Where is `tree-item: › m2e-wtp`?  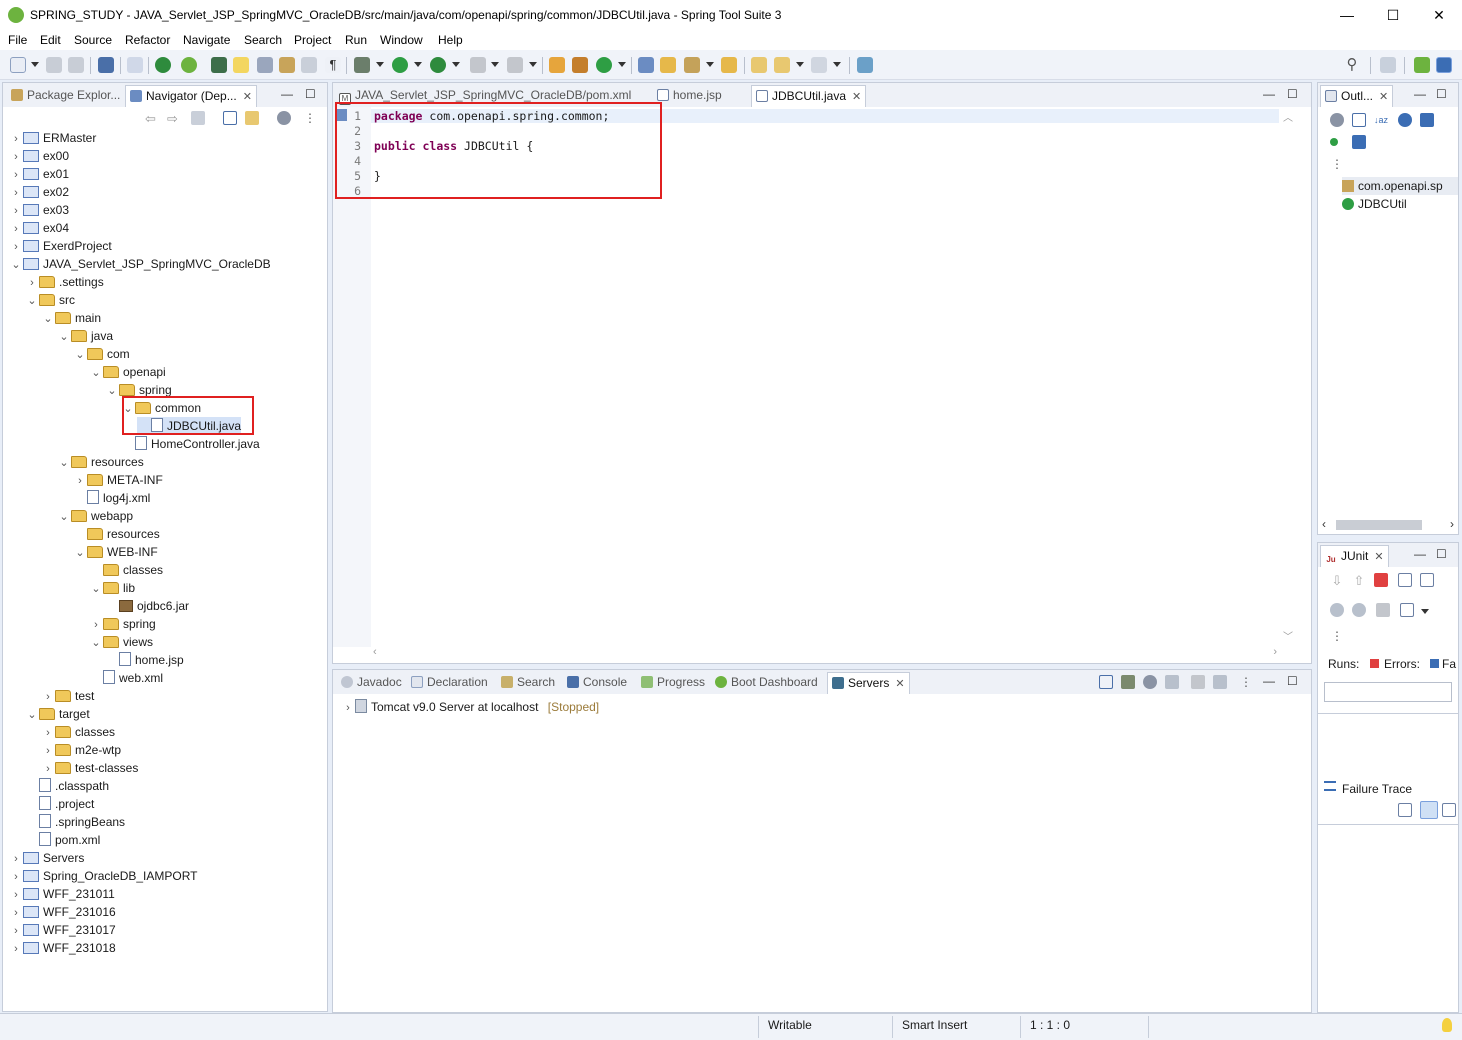
tree-item: › m2e-wtp is located at coordinates (81, 750).